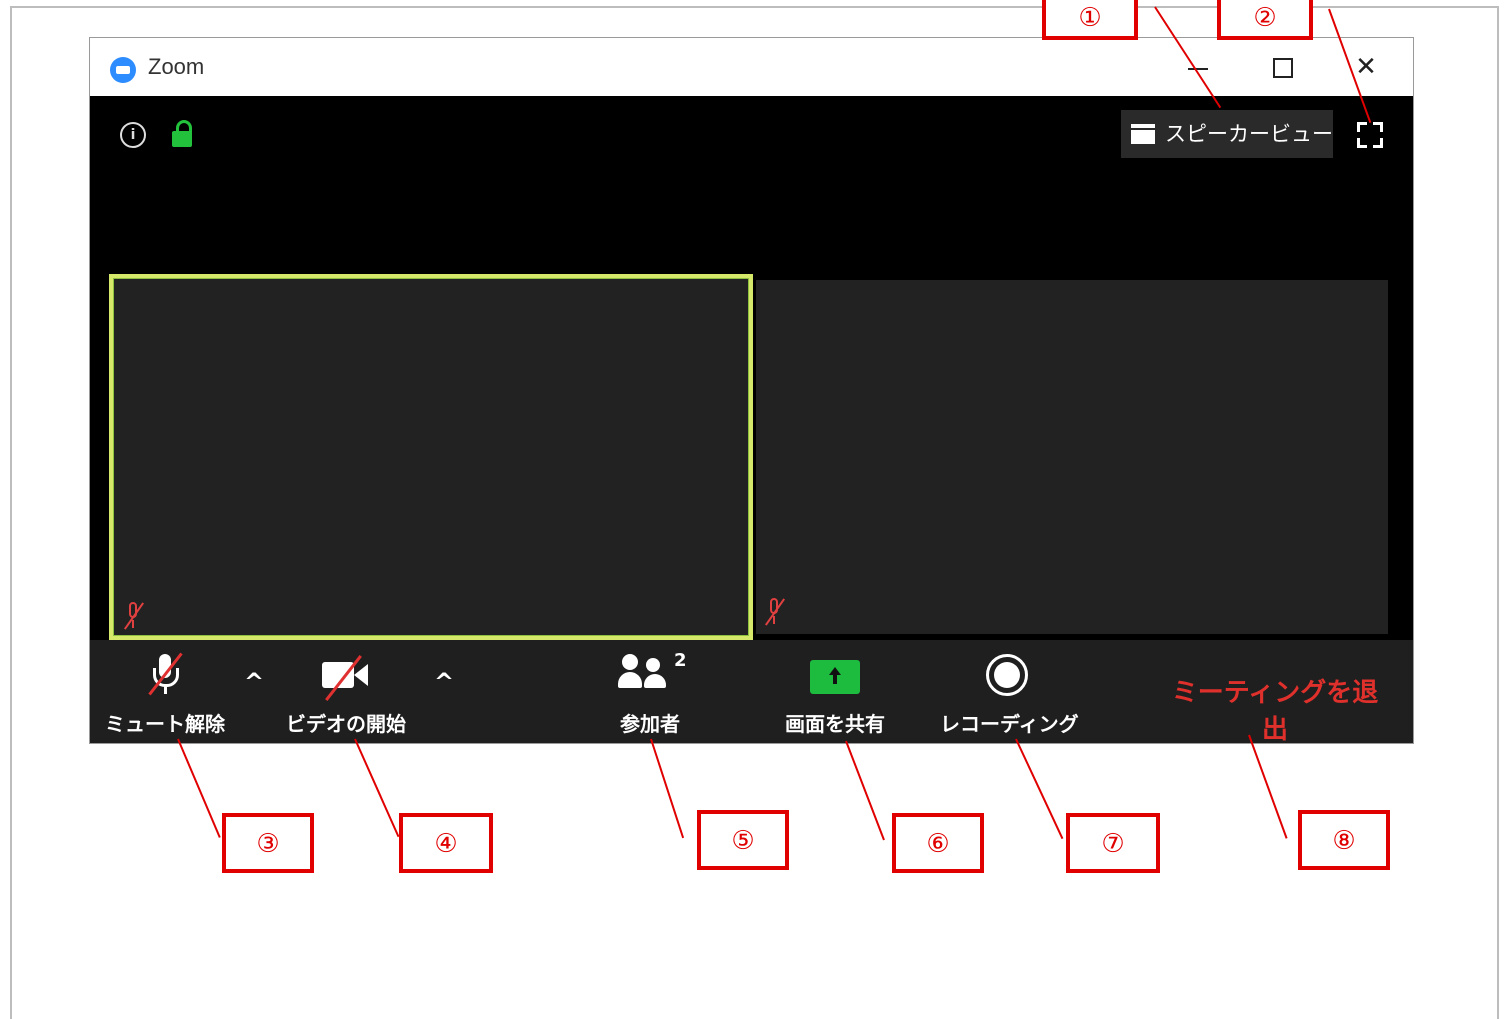 This screenshot has width=1510, height=1019. I want to click on microphone-muted-icon, so click(165, 674).